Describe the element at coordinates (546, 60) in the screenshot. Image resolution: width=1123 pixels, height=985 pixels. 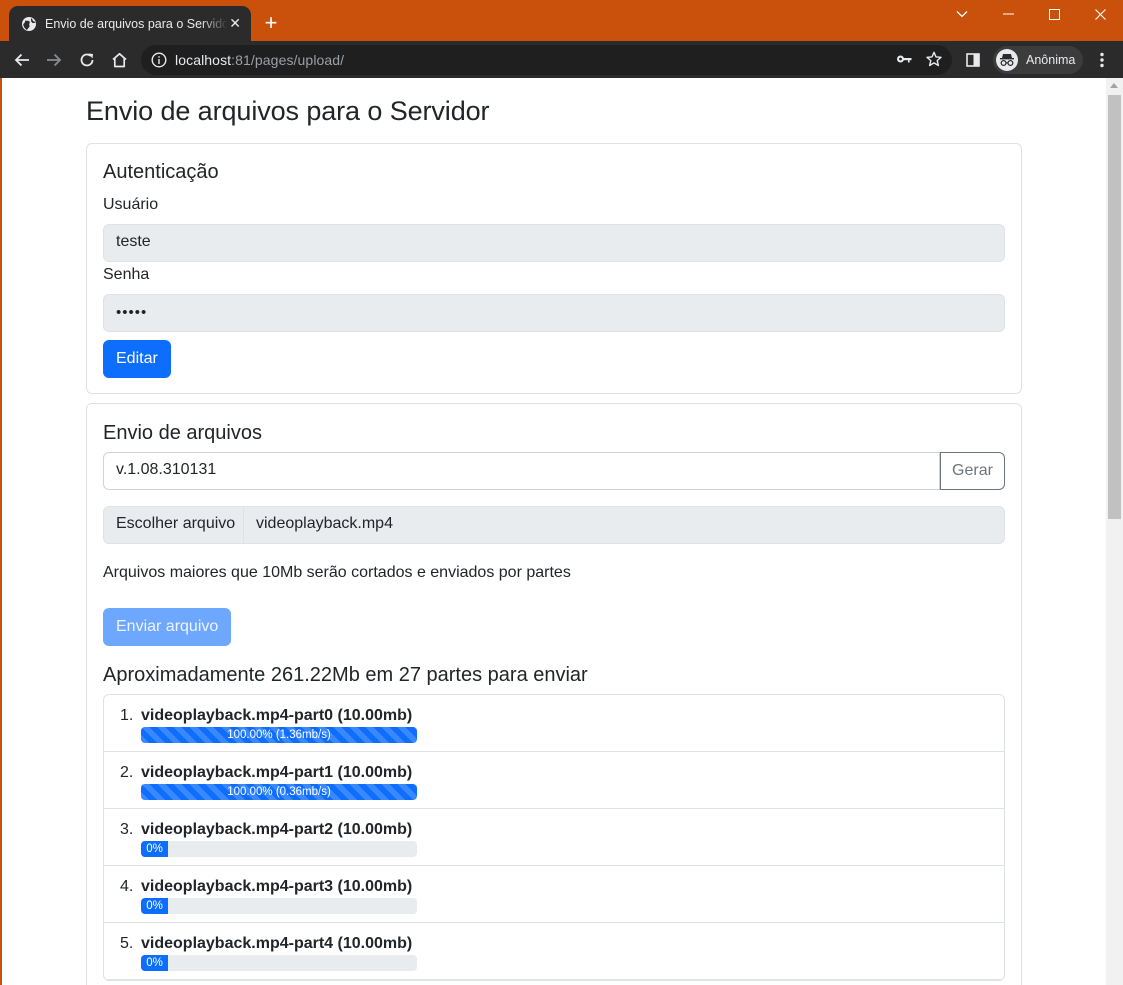
I see `address-bar: localhost:81/pages/upload/` at that location.